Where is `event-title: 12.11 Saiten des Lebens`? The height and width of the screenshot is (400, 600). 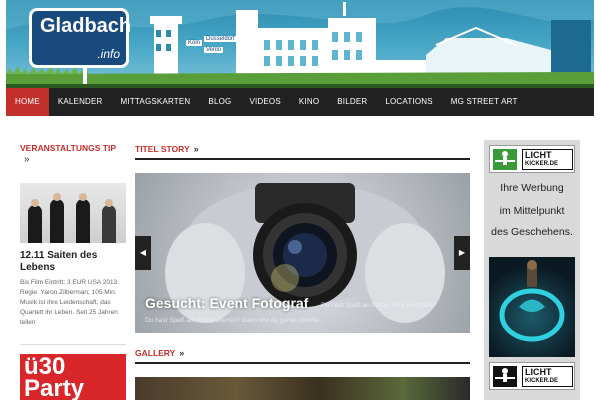
event-title: 12.11 Saiten des Lebens is located at coordinates (73, 262).